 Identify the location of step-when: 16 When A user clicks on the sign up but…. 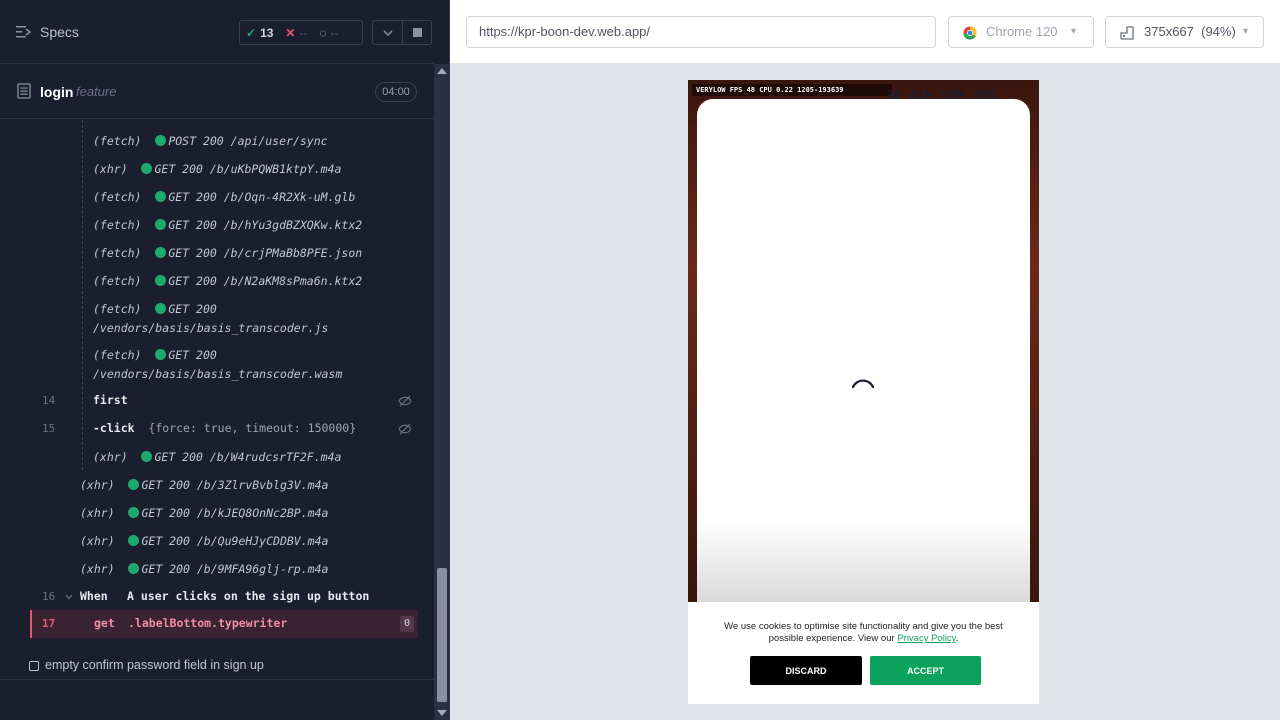
(224, 599).